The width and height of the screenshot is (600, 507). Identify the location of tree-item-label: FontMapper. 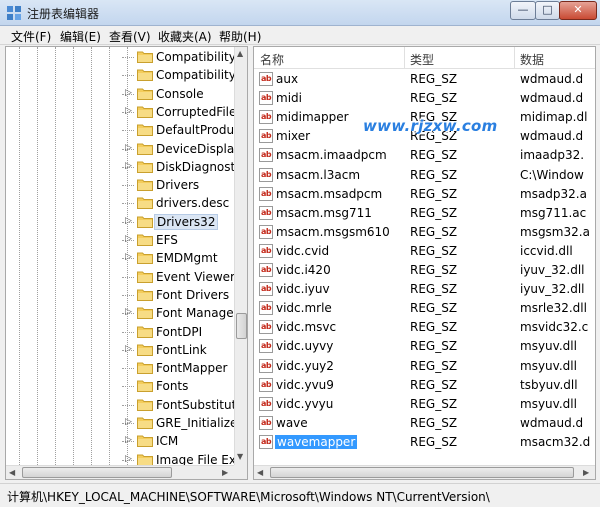
(191, 368).